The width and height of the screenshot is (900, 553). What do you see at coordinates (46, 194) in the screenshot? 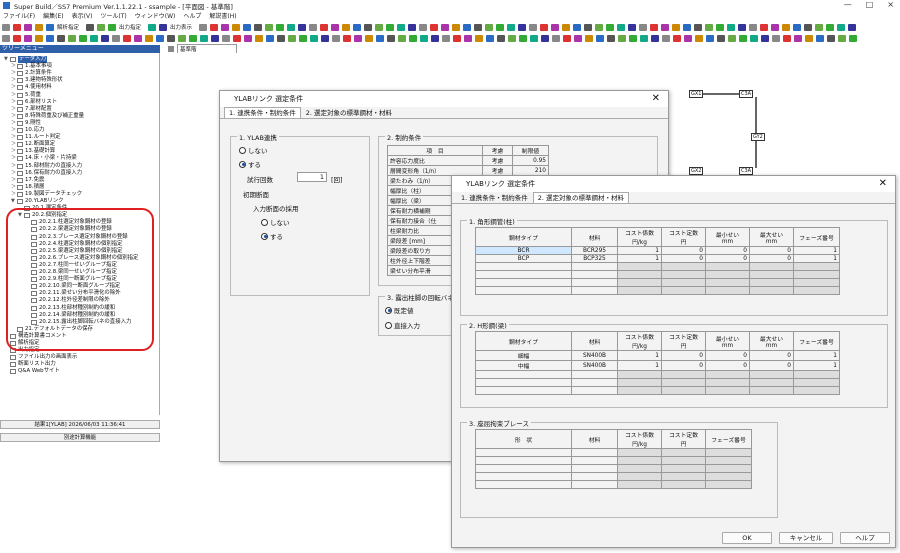
I see `tree-item: ＞ 19.製図データチェック` at bounding box center [46, 194].